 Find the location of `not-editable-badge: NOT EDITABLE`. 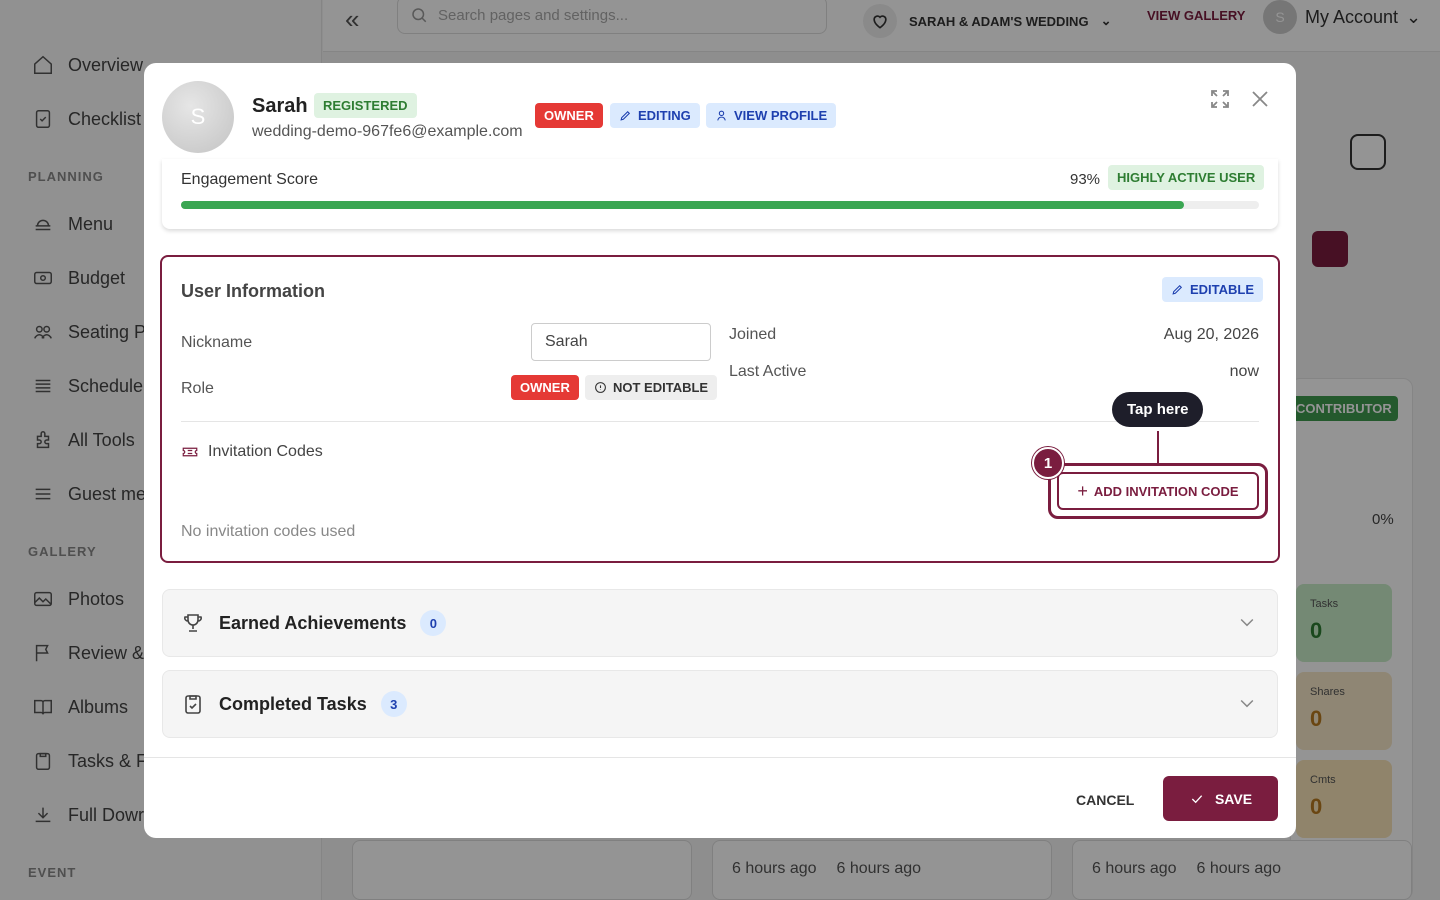

not-editable-badge: NOT EDITABLE is located at coordinates (651, 387).